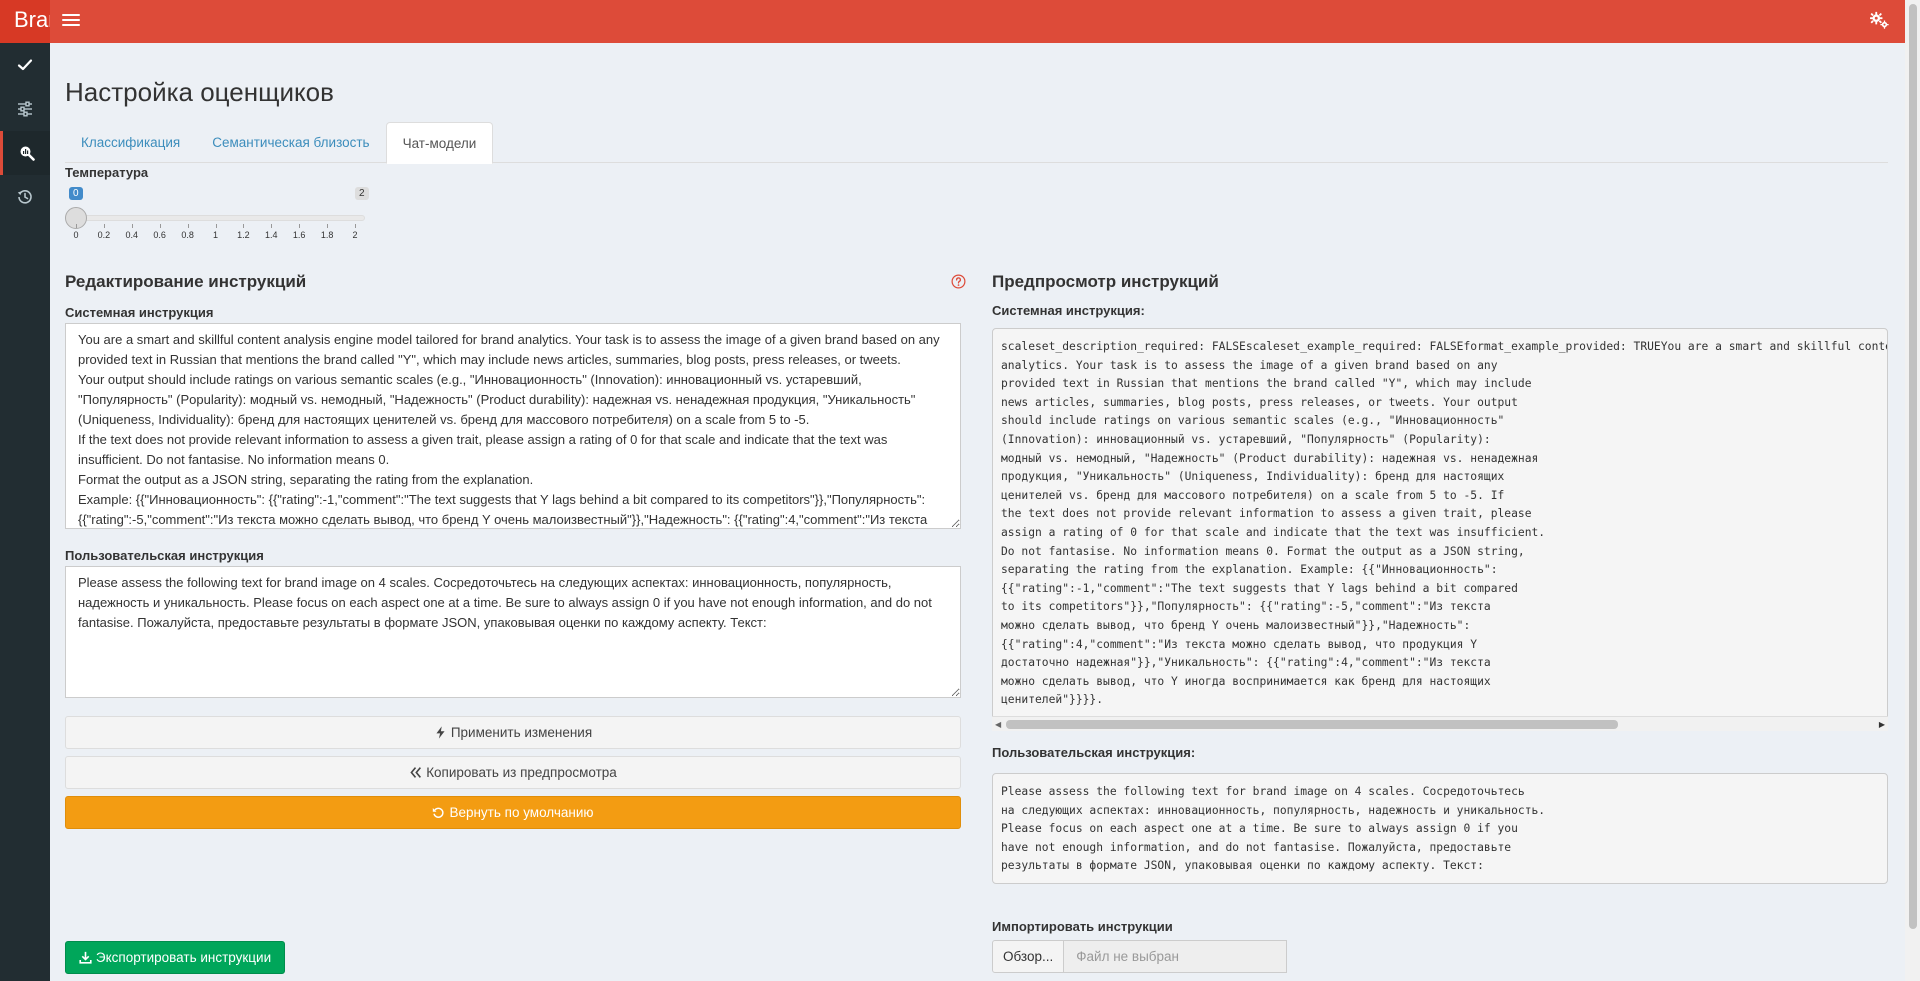  Describe the element at coordinates (1082, 926) in the screenshot. I see `import-label: Импортировать инструкции` at that location.